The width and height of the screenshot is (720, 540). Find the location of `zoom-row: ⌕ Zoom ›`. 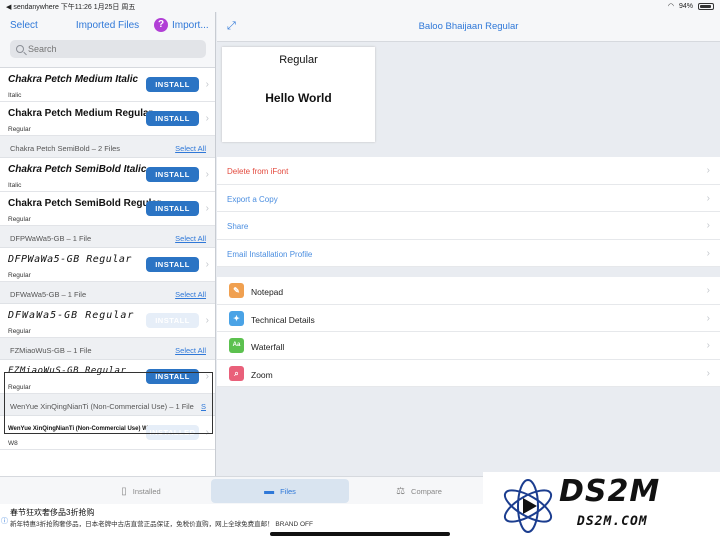

zoom-row: ⌕ Zoom › is located at coordinates (468, 373).